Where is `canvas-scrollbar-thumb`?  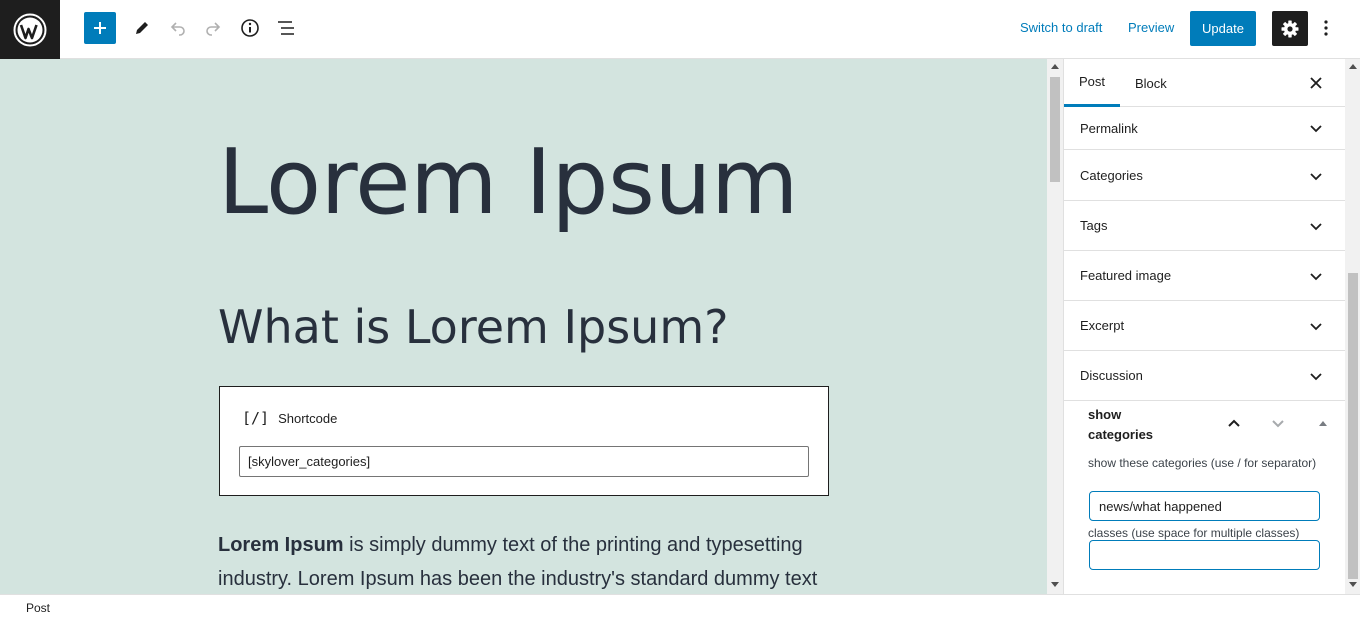
canvas-scrollbar-thumb is located at coordinates (1055, 129).